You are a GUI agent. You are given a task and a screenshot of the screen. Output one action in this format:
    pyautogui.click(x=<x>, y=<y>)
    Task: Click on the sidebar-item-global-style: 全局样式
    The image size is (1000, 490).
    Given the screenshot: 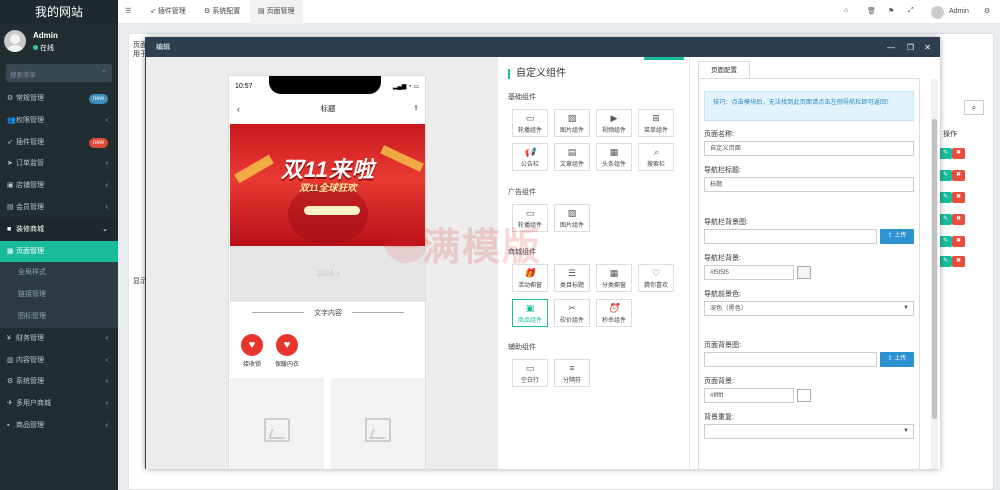 What is the action you would take?
    pyautogui.click(x=59, y=273)
    